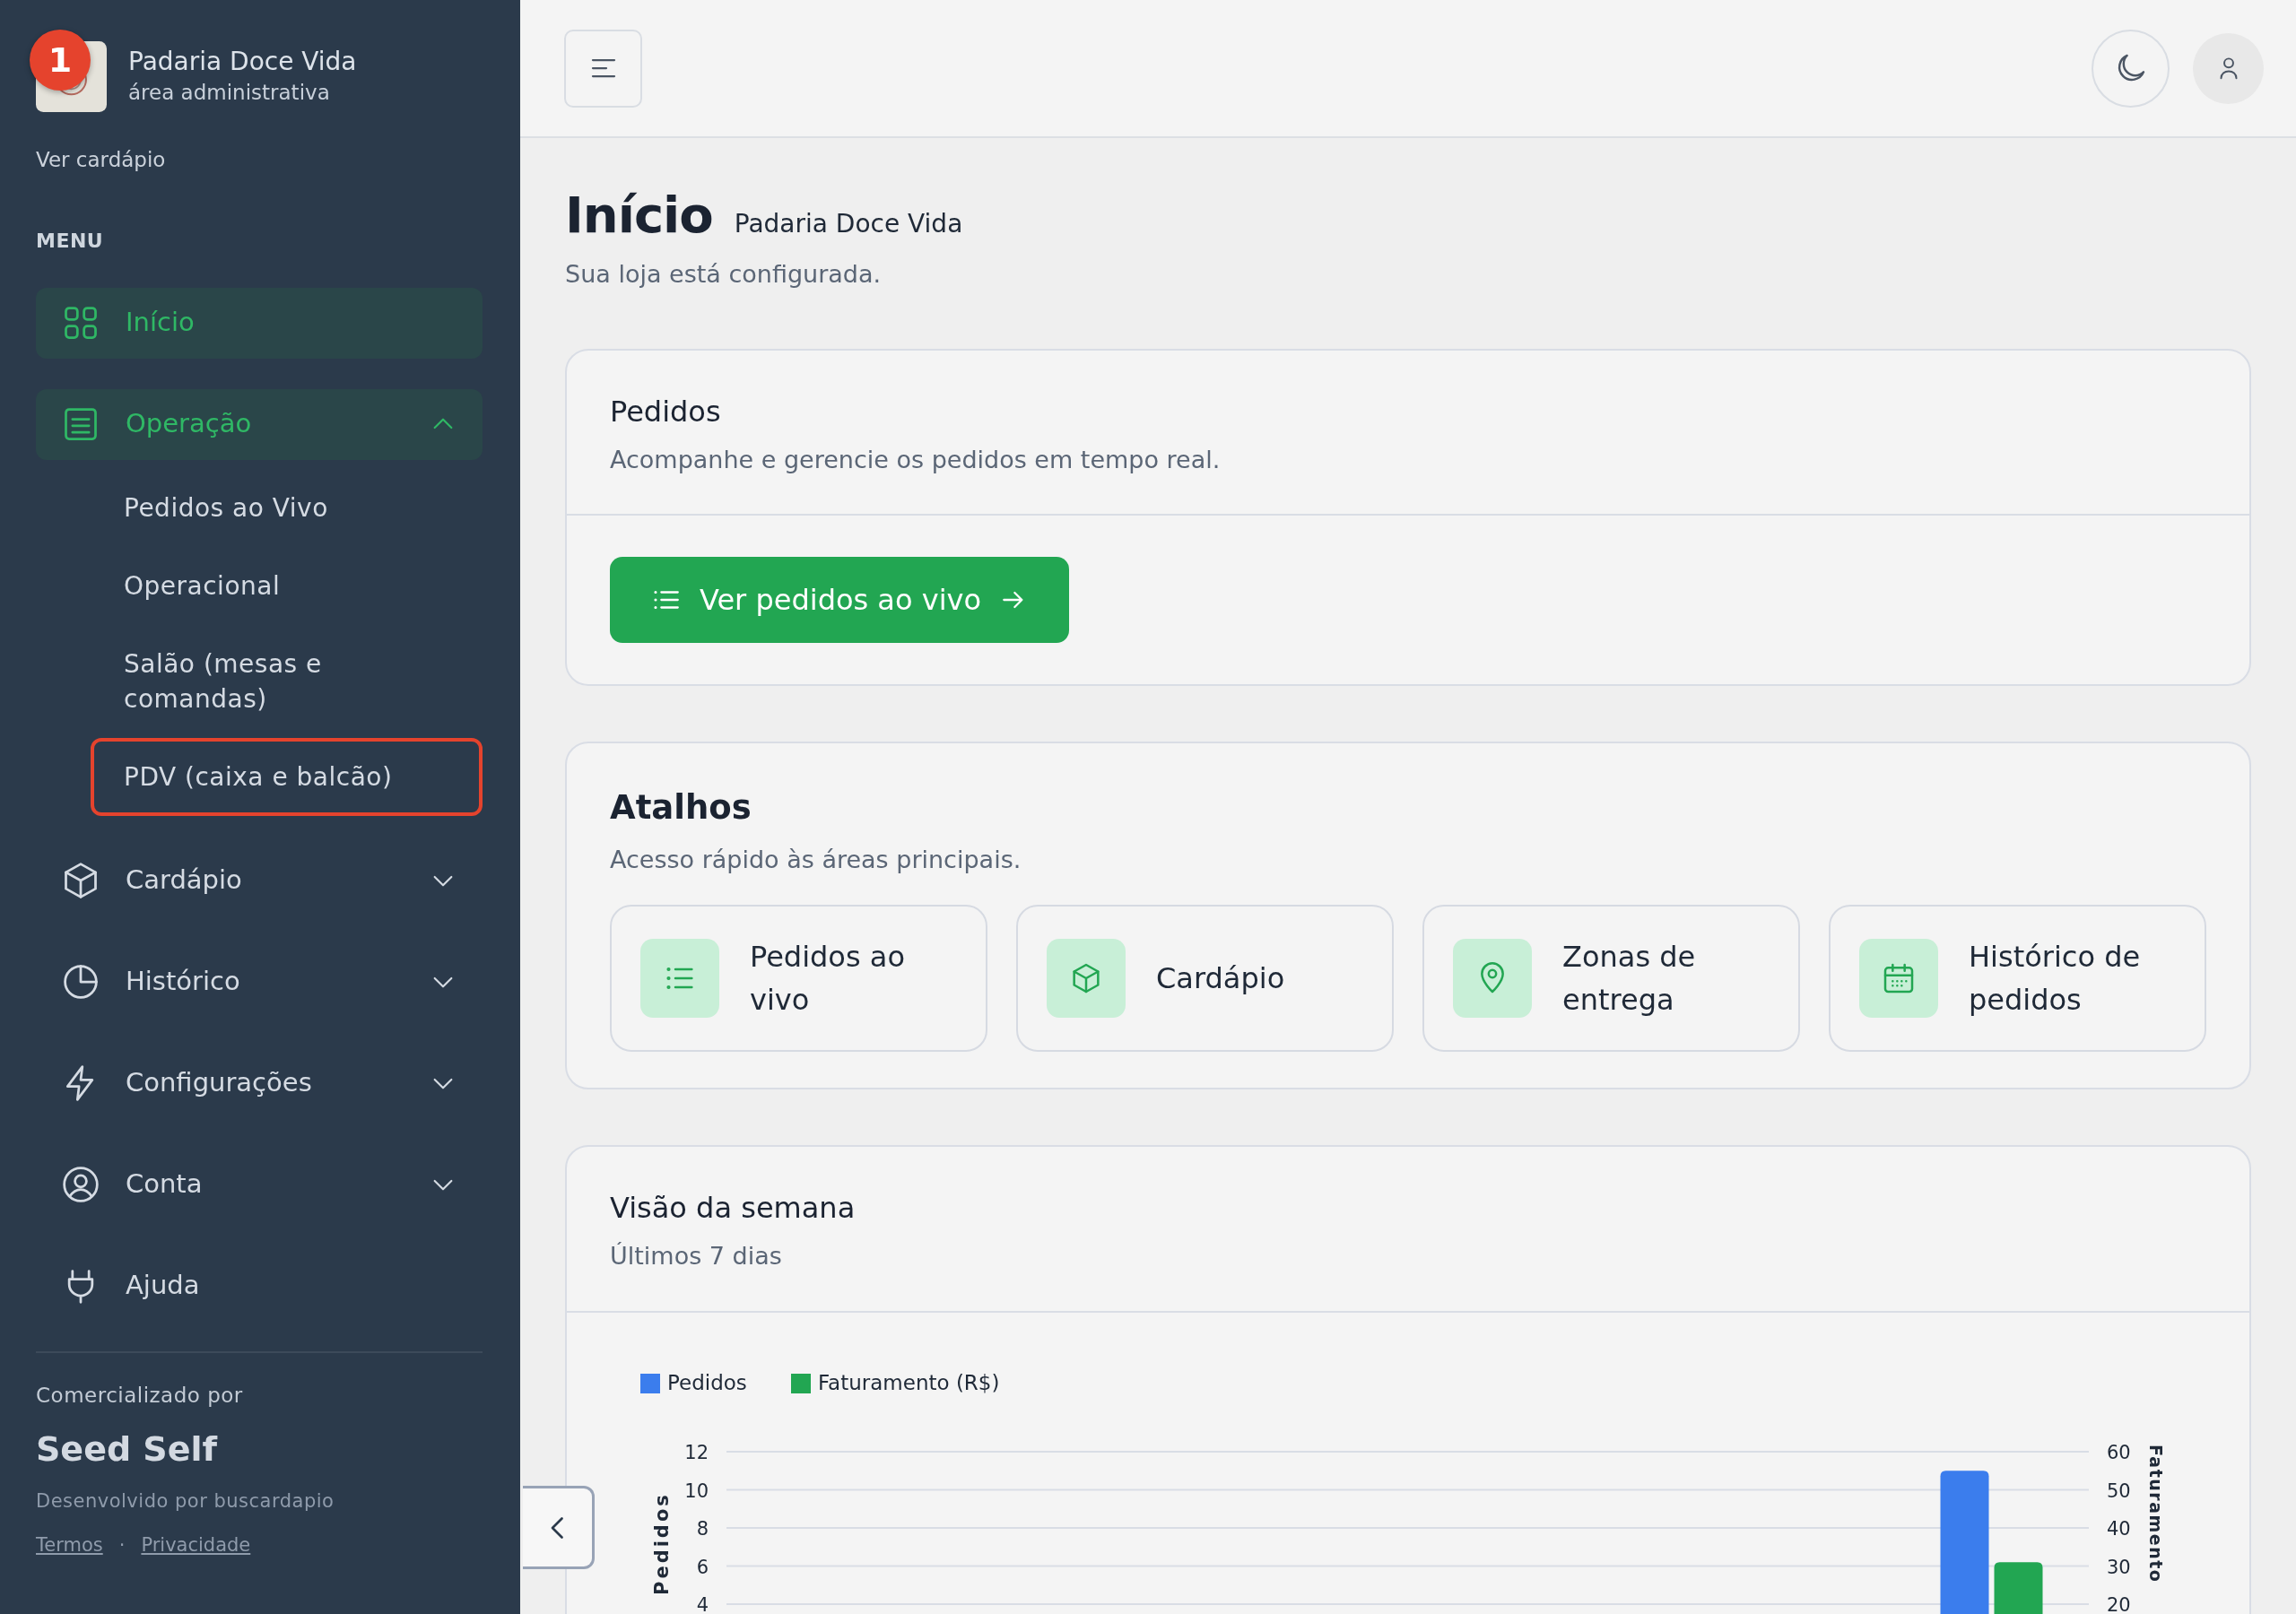  Describe the element at coordinates (702, 1603) in the screenshot. I see `axis-tick-label: 4` at that location.